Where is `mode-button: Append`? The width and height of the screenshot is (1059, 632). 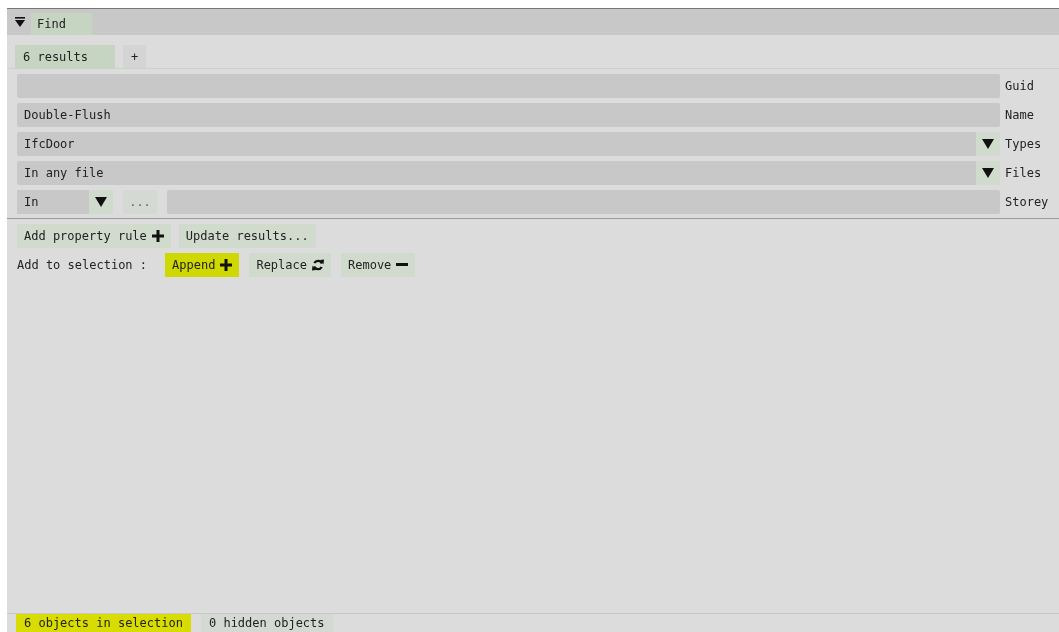
mode-button: Append is located at coordinates (202, 265).